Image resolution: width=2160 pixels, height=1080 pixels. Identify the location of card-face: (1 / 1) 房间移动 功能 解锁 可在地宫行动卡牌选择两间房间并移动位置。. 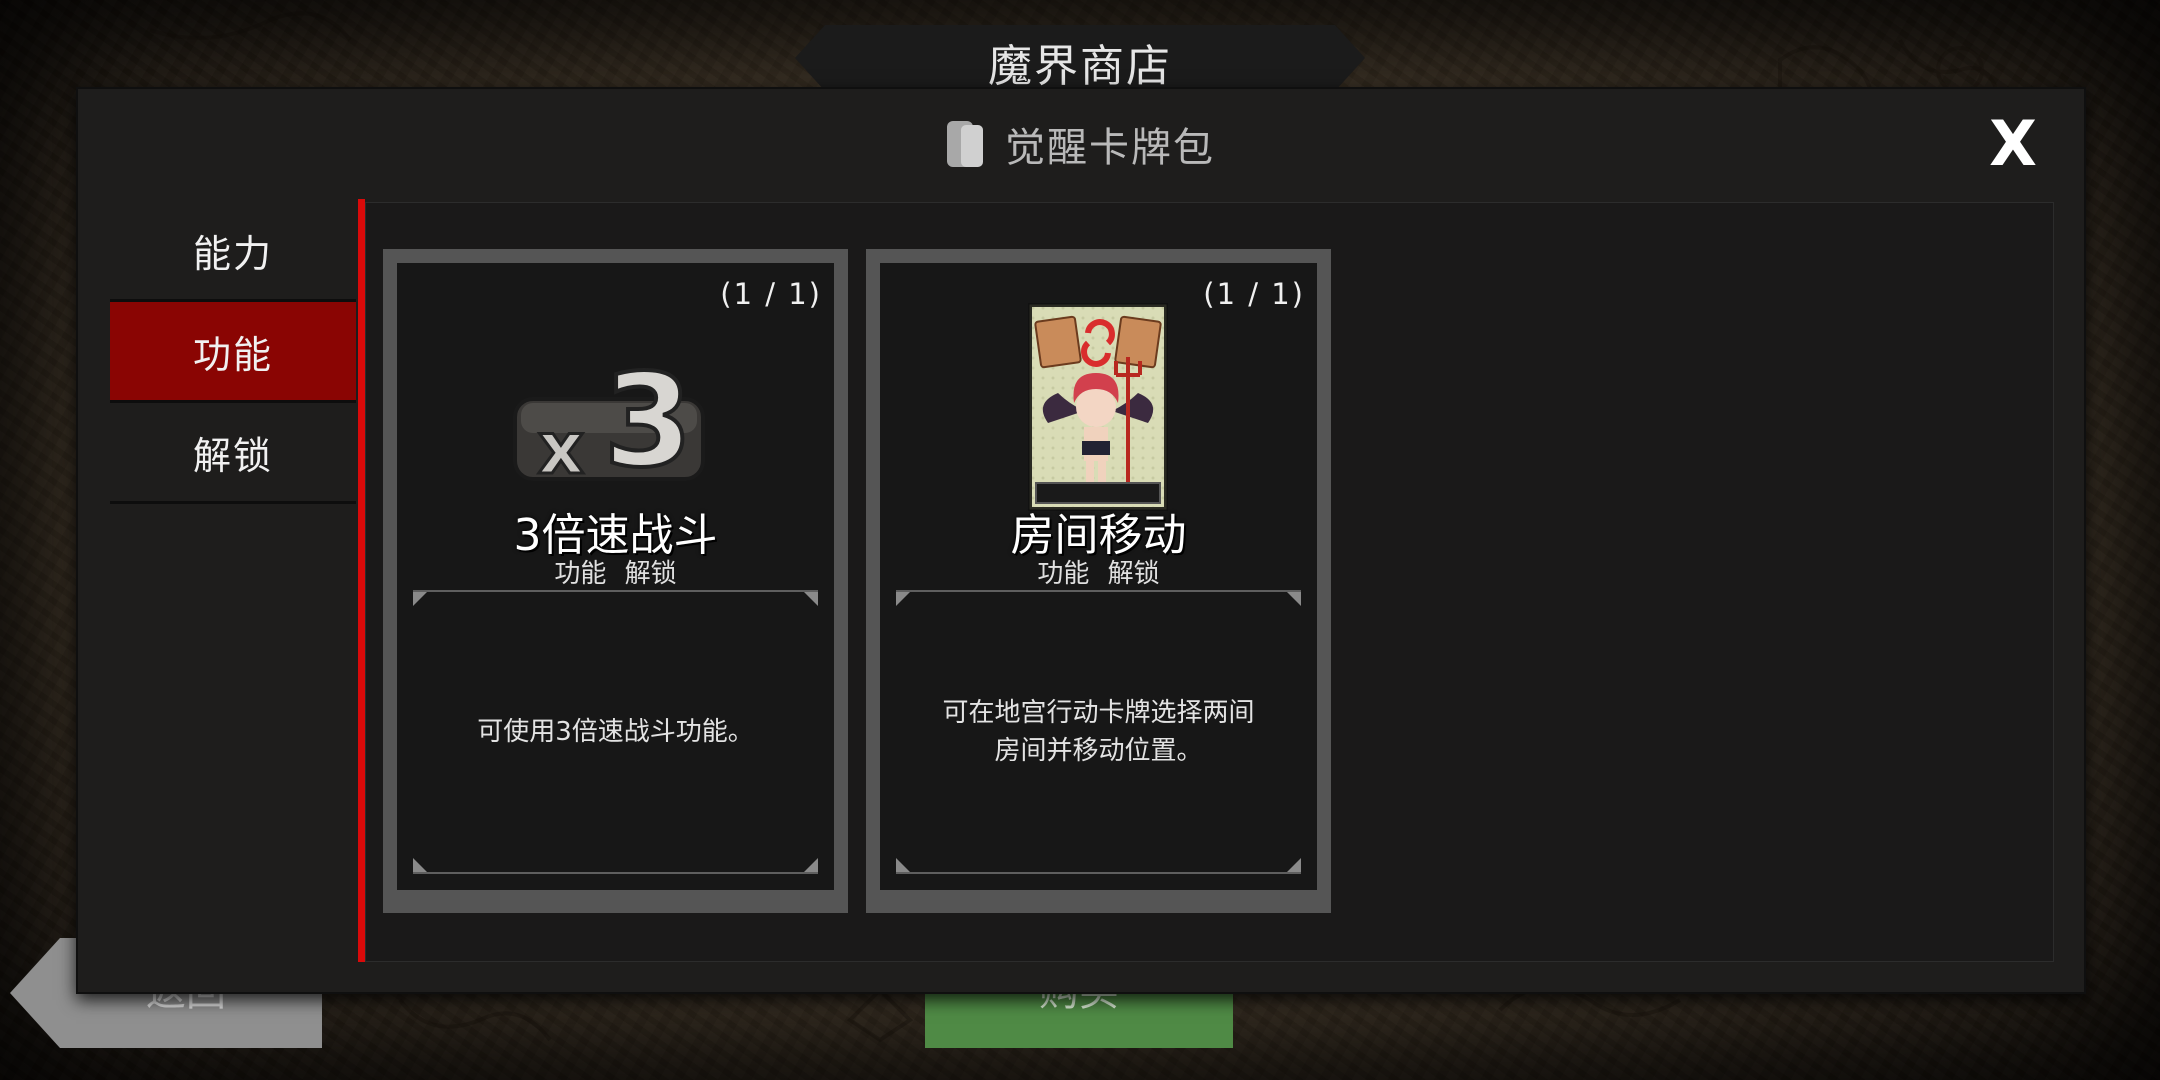
(1098, 576).